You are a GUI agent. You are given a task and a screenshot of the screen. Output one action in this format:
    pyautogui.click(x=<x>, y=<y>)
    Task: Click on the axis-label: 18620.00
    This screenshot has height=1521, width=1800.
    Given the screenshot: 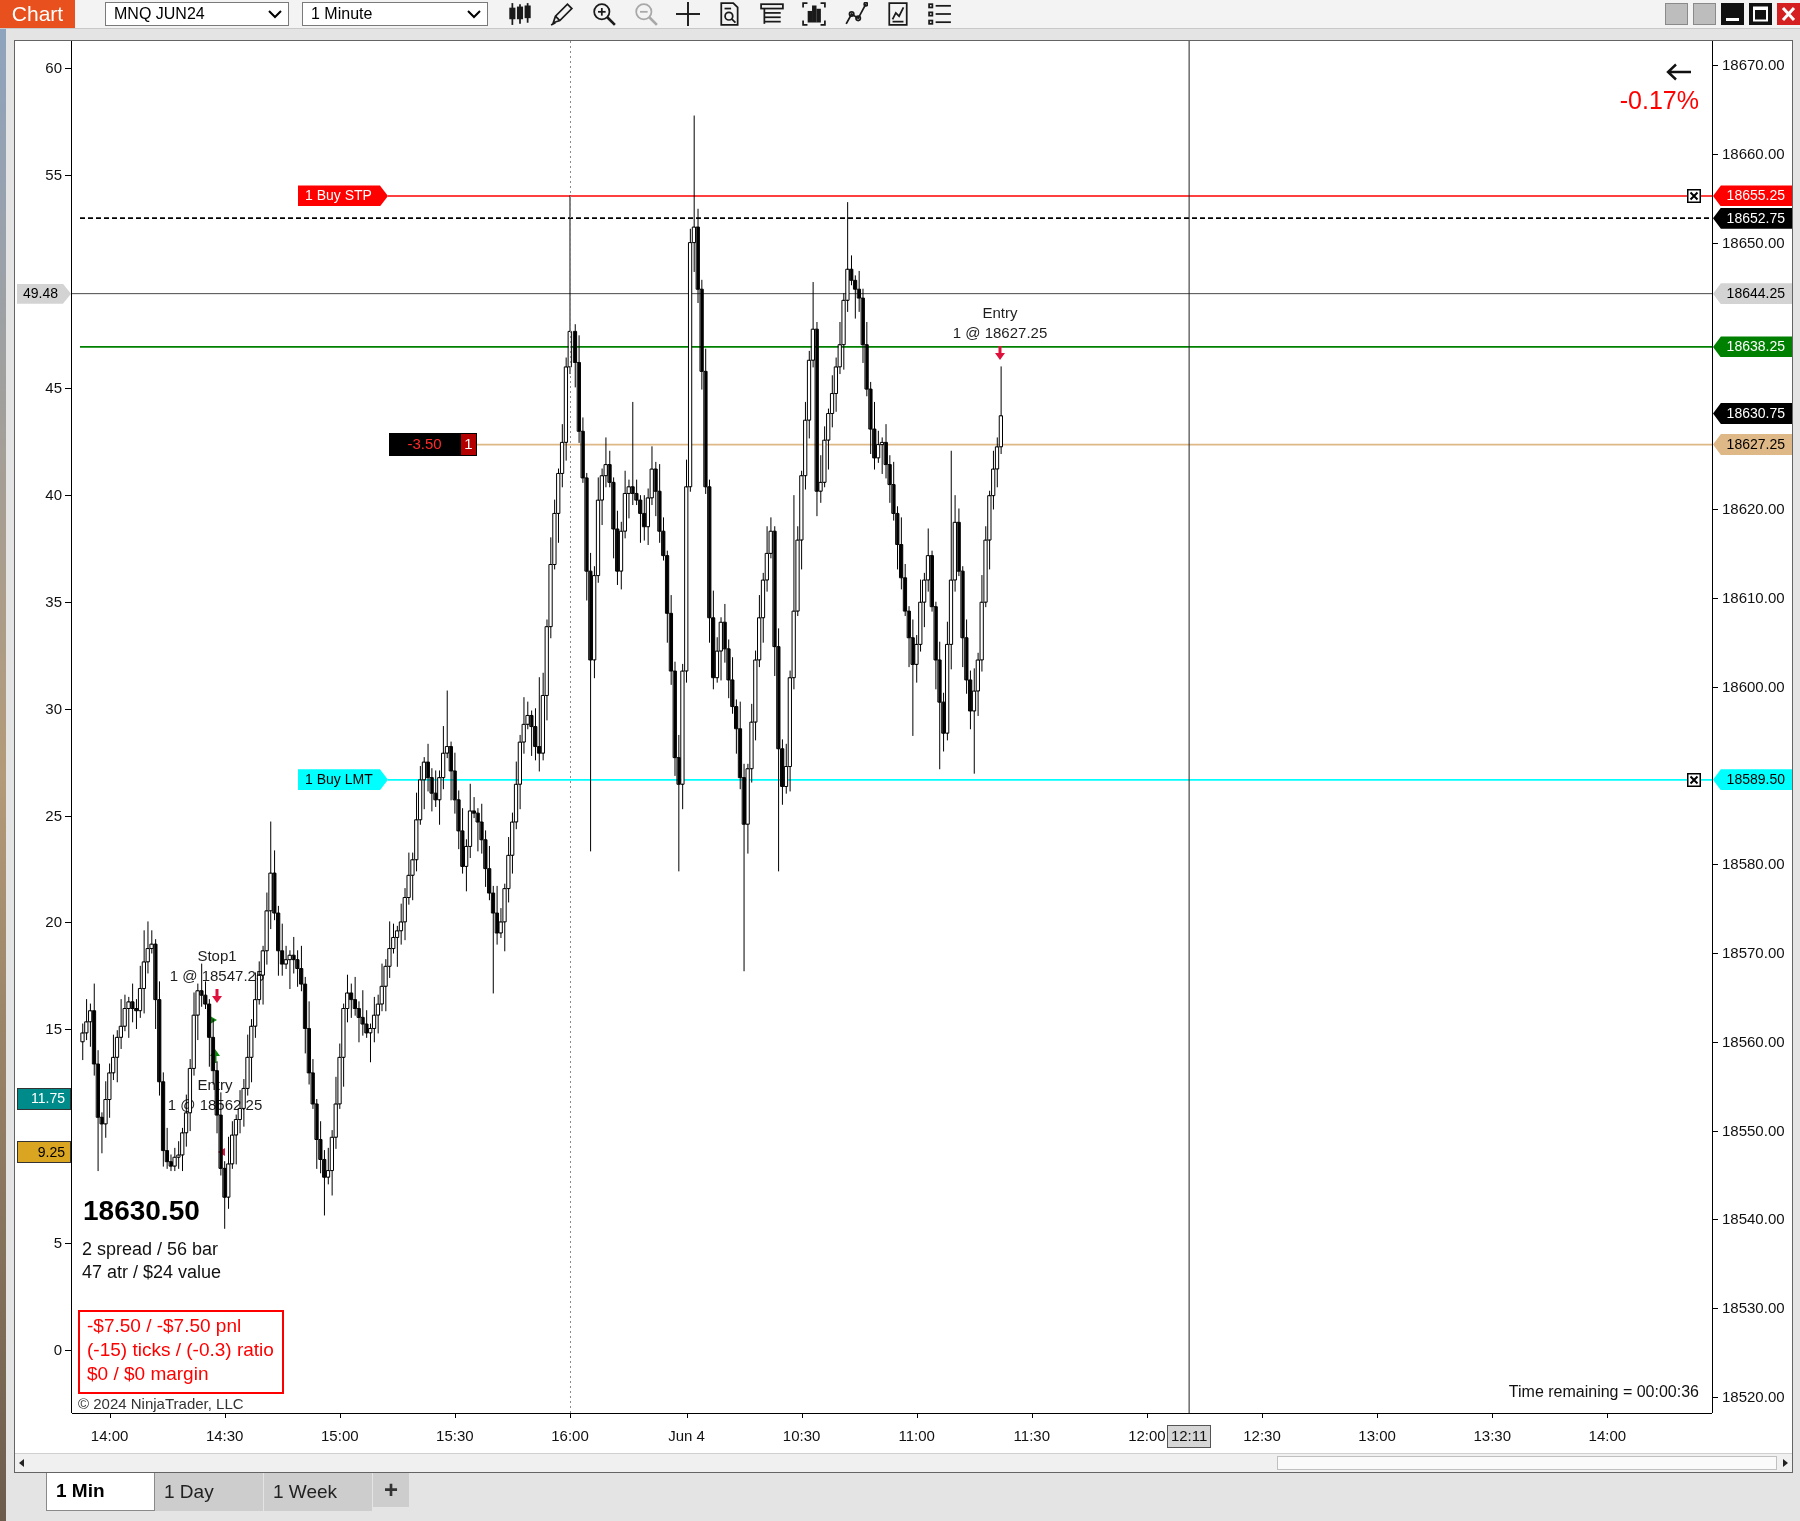 What is the action you would take?
    pyautogui.click(x=1753, y=509)
    